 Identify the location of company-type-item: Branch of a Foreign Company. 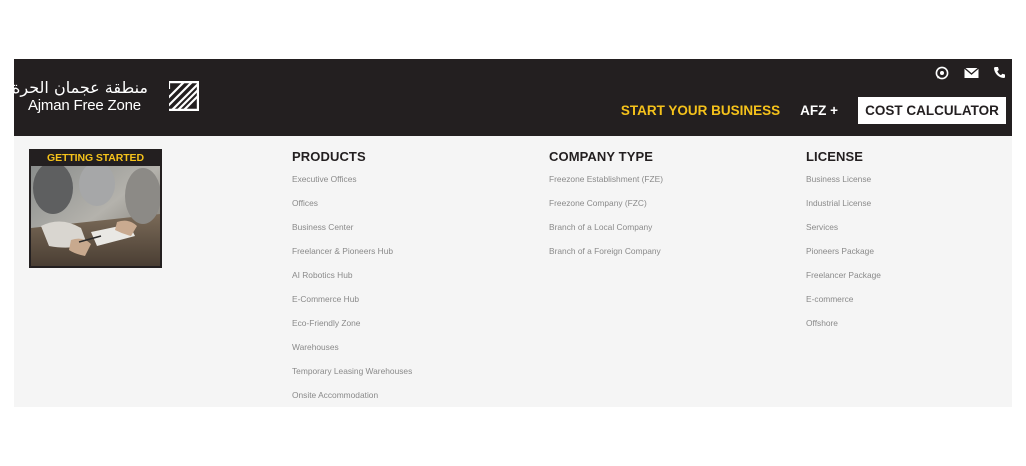
(606, 256).